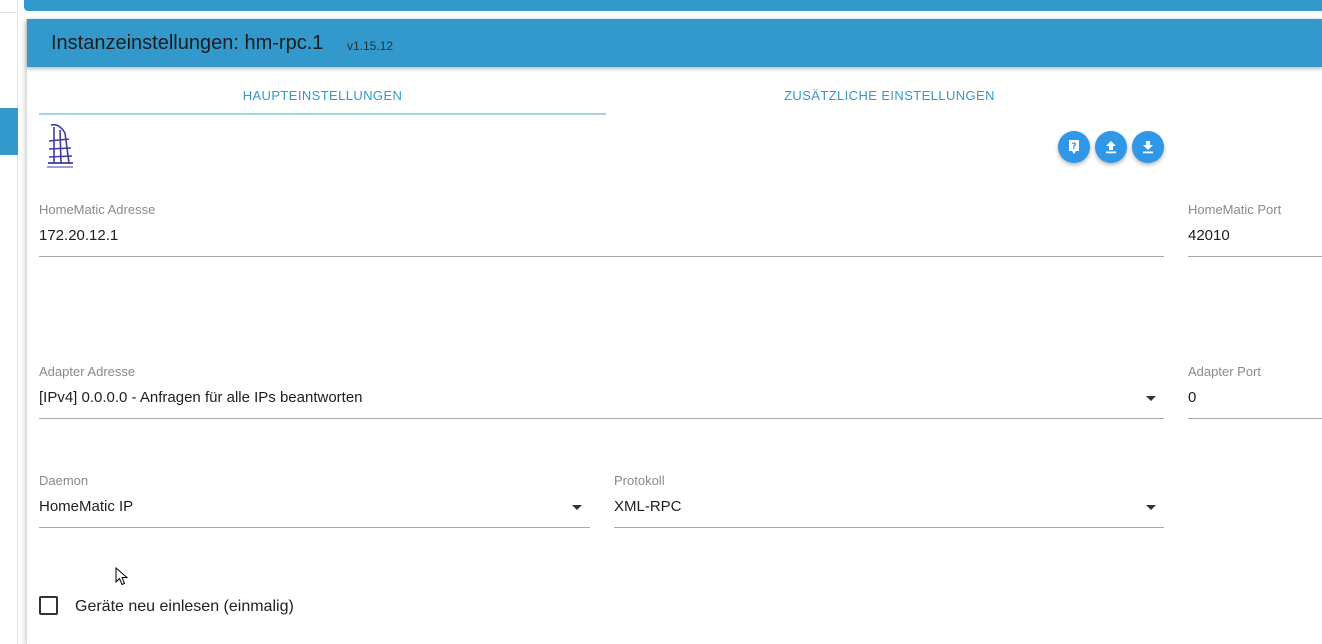 The width and height of the screenshot is (1322, 644). Describe the element at coordinates (1255, 418) in the screenshot. I see `adapter-port-underline` at that location.